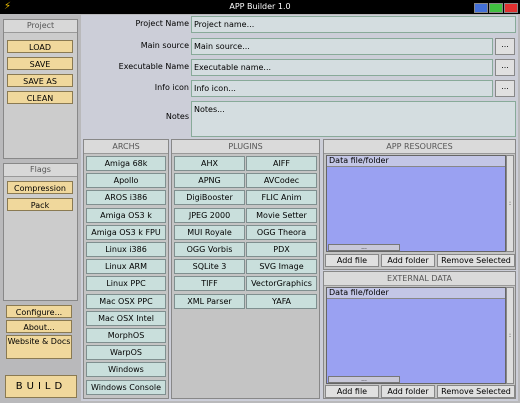 The height and width of the screenshot is (403, 520). I want to click on plugin-option: TIFF, so click(209, 284).